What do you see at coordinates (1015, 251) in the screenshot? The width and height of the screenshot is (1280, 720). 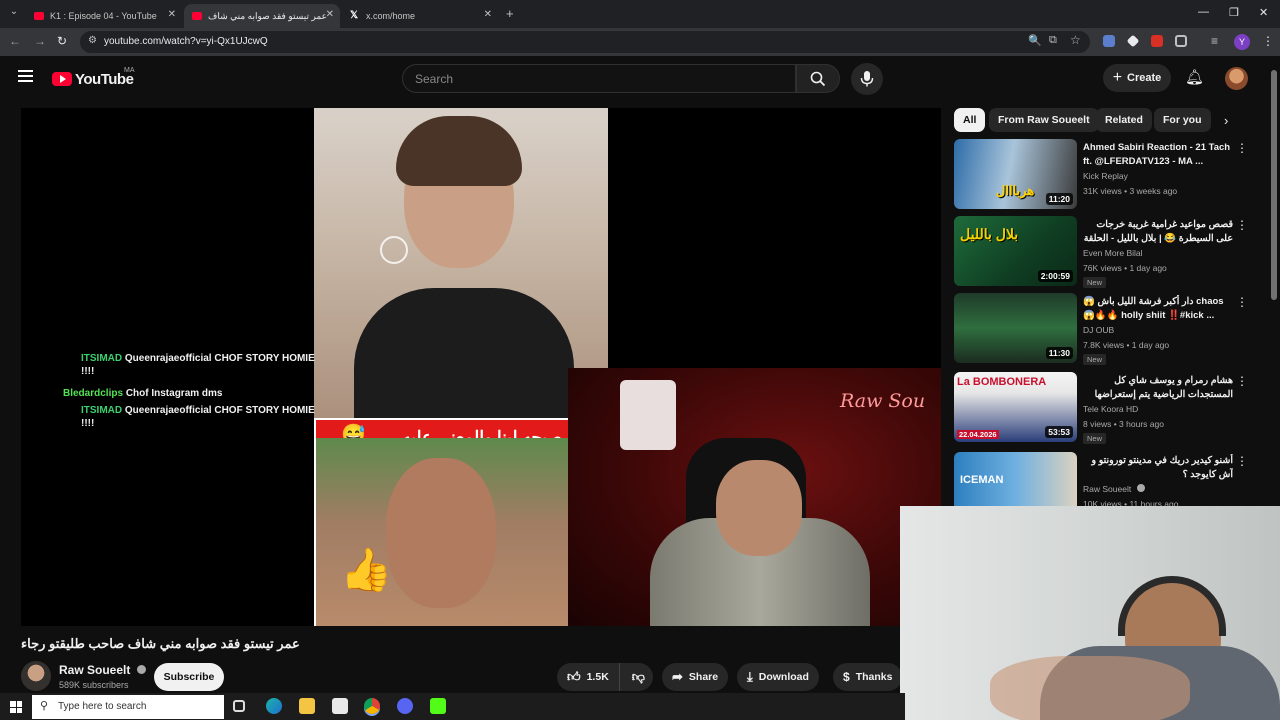 I see `video-thumbnail: بلال بالليل 2:00:59` at bounding box center [1015, 251].